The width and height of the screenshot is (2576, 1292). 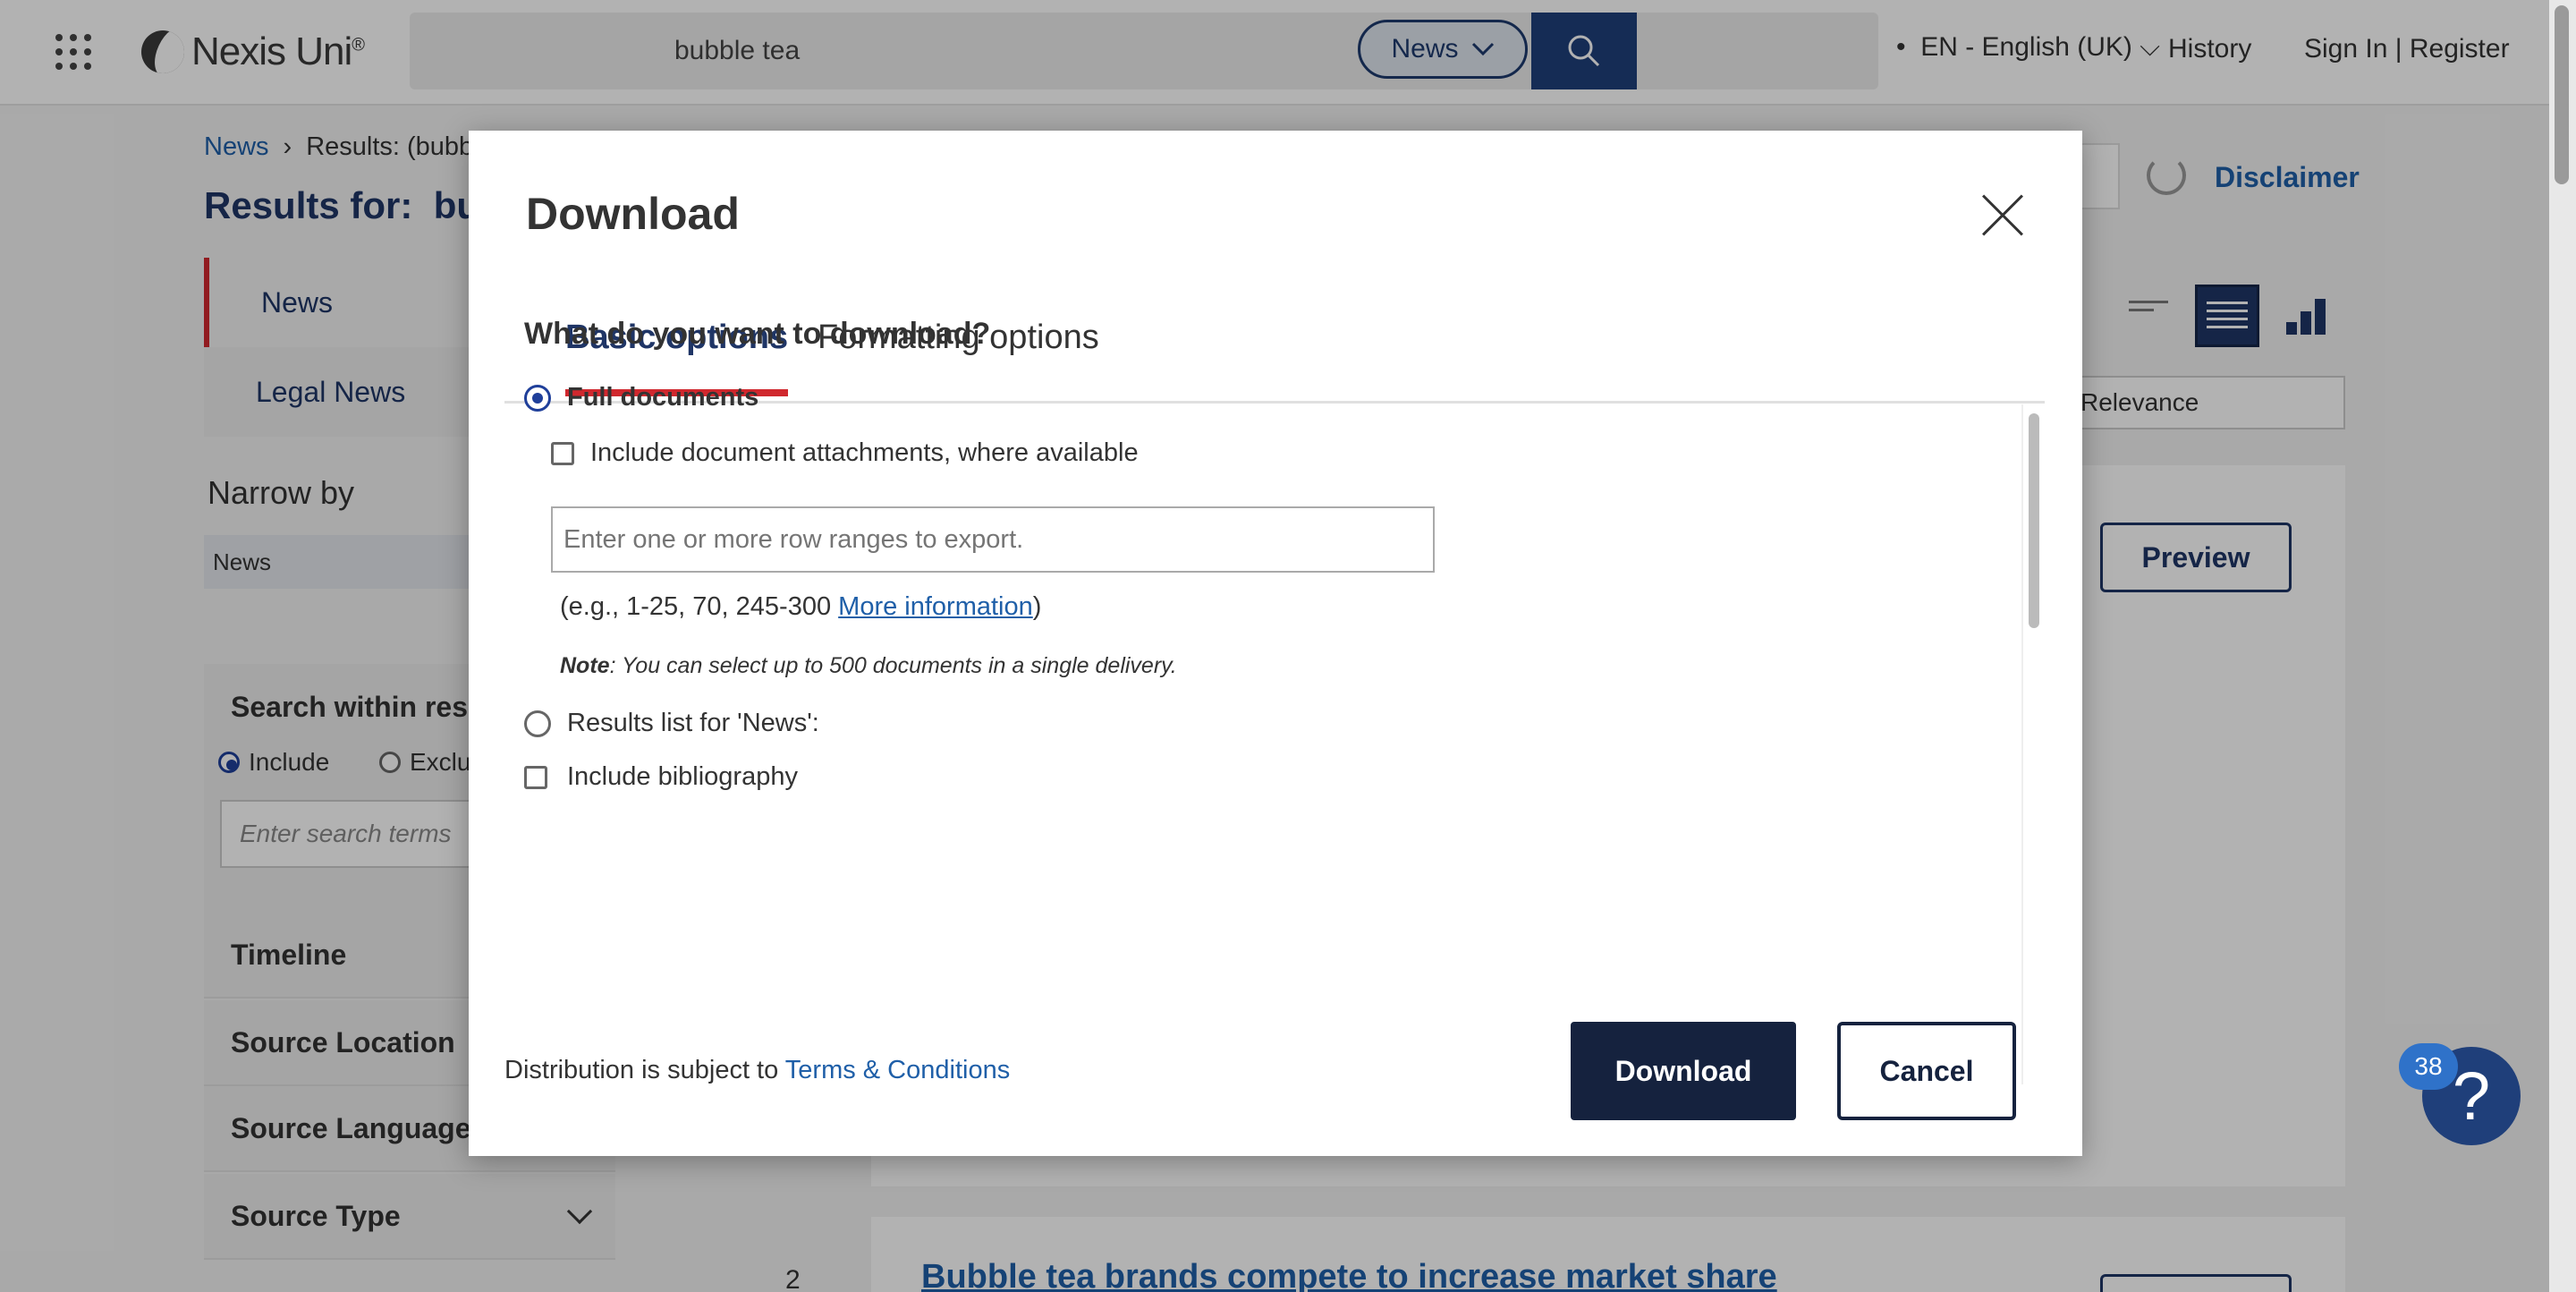 What do you see at coordinates (757, 334) in the screenshot?
I see `download-question: What do you want to download?` at bounding box center [757, 334].